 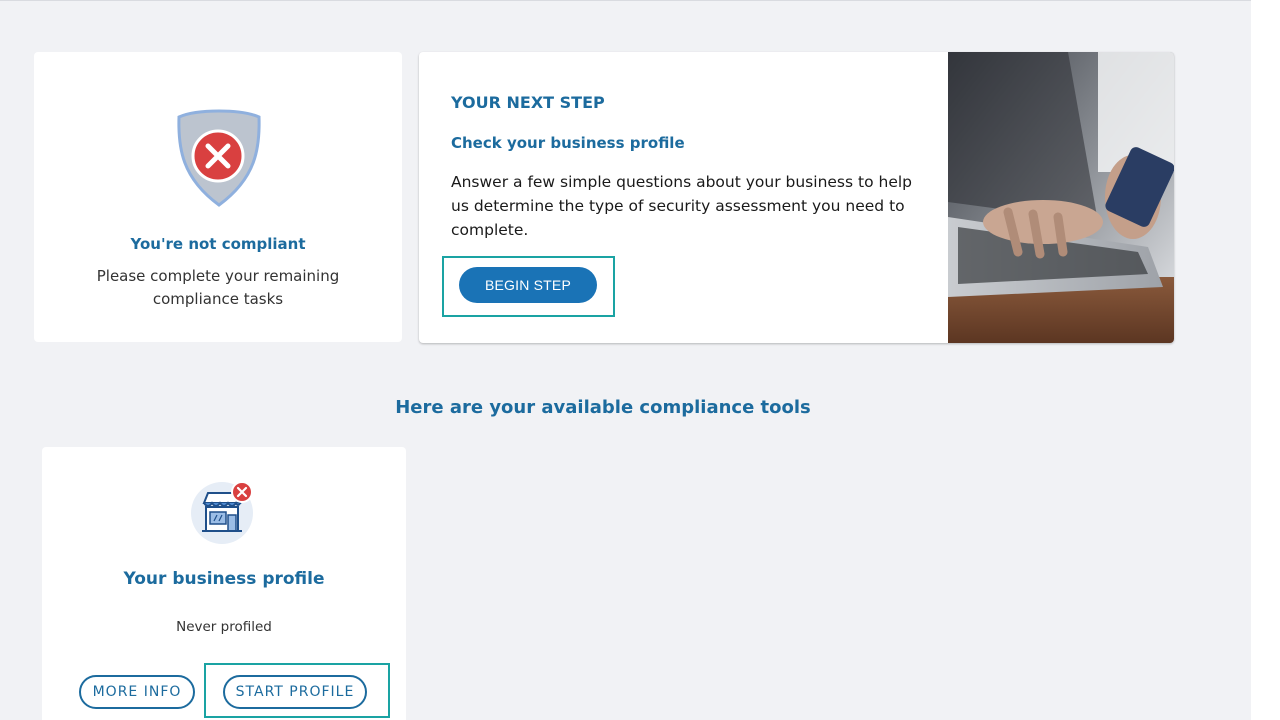 What do you see at coordinates (225, 512) in the screenshot?
I see `storefront-icon` at bounding box center [225, 512].